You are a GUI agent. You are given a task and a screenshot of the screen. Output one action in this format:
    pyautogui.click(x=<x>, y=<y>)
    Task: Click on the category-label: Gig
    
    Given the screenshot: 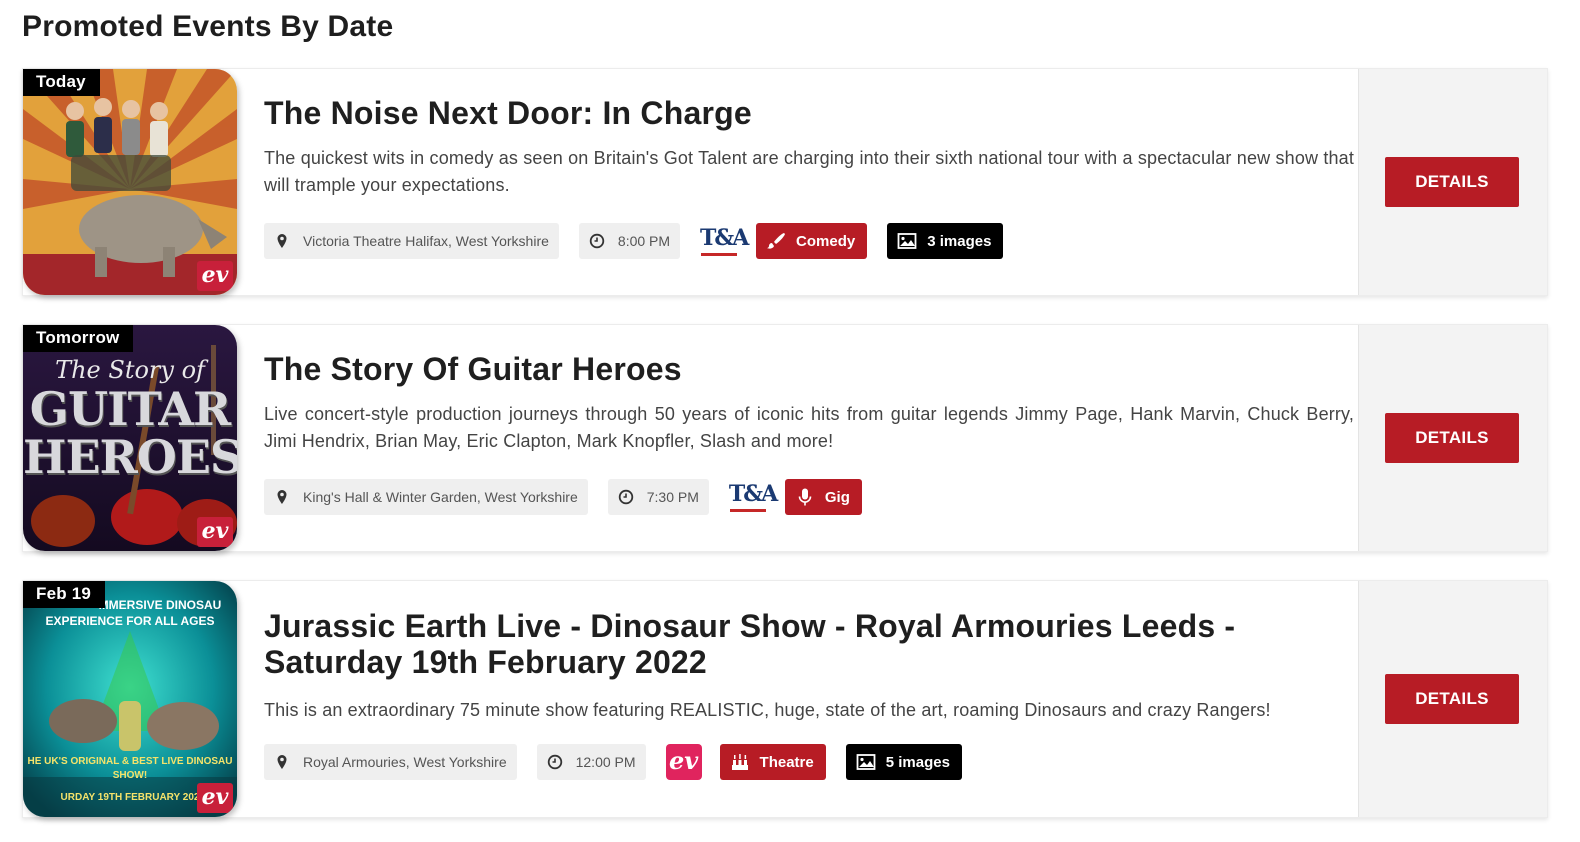 What is the action you would take?
    pyautogui.click(x=837, y=497)
    